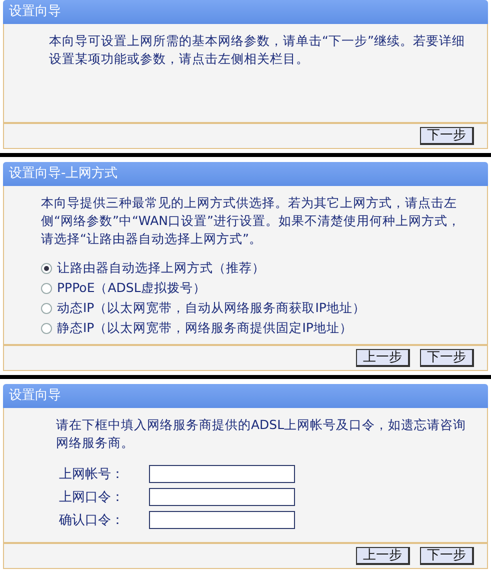 The height and width of the screenshot is (574, 491). What do you see at coordinates (91, 520) in the screenshot?
I see `field-label: 确认口令：` at bounding box center [91, 520].